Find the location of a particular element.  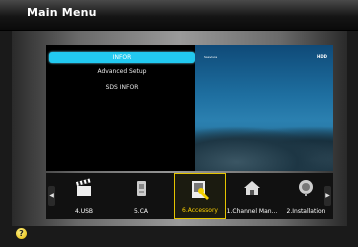

category-label: 6.Accessory is located at coordinates (200, 210).